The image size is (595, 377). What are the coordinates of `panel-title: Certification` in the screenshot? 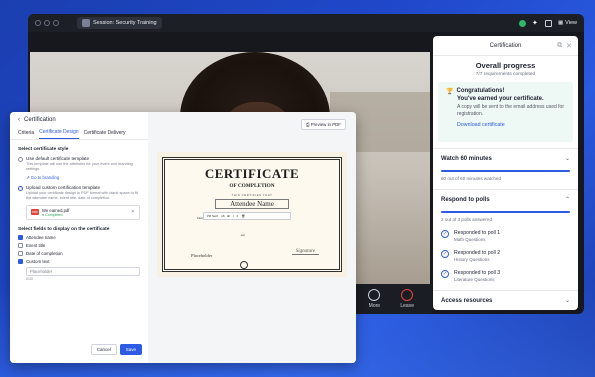 It's located at (505, 45).